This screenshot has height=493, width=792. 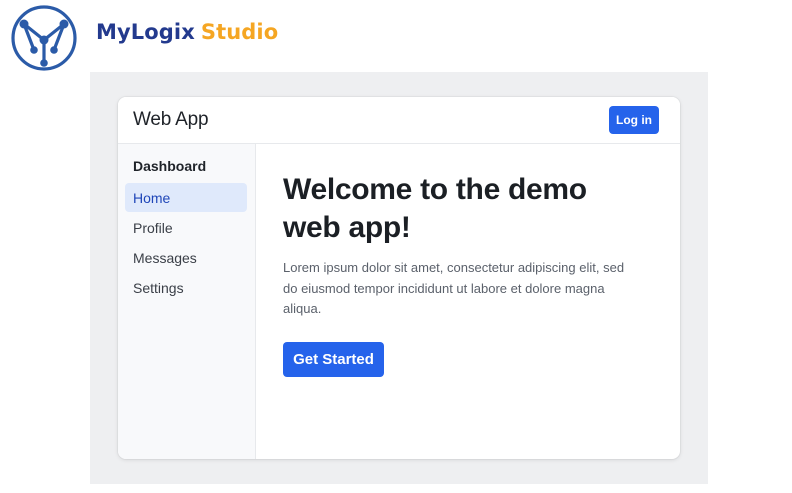 I want to click on sidebar-item-messages: Messages, so click(x=186, y=257).